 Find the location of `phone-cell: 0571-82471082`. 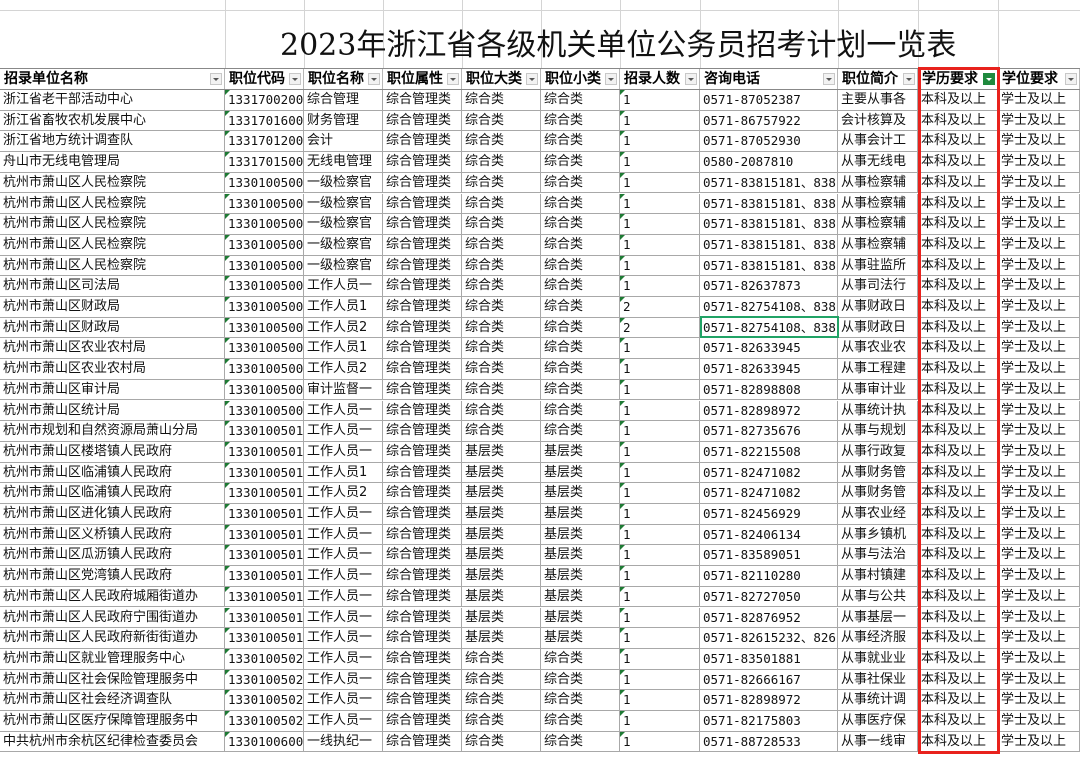

phone-cell: 0571-82471082 is located at coordinates (769, 493).